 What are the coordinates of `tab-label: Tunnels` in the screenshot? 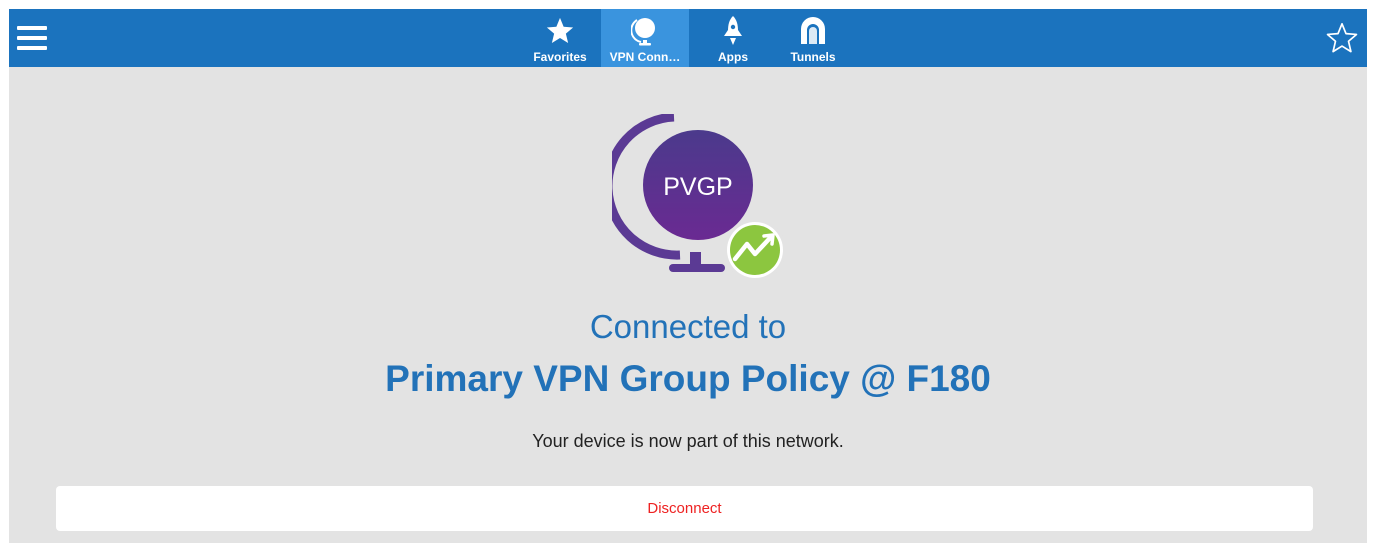 It's located at (813, 57).